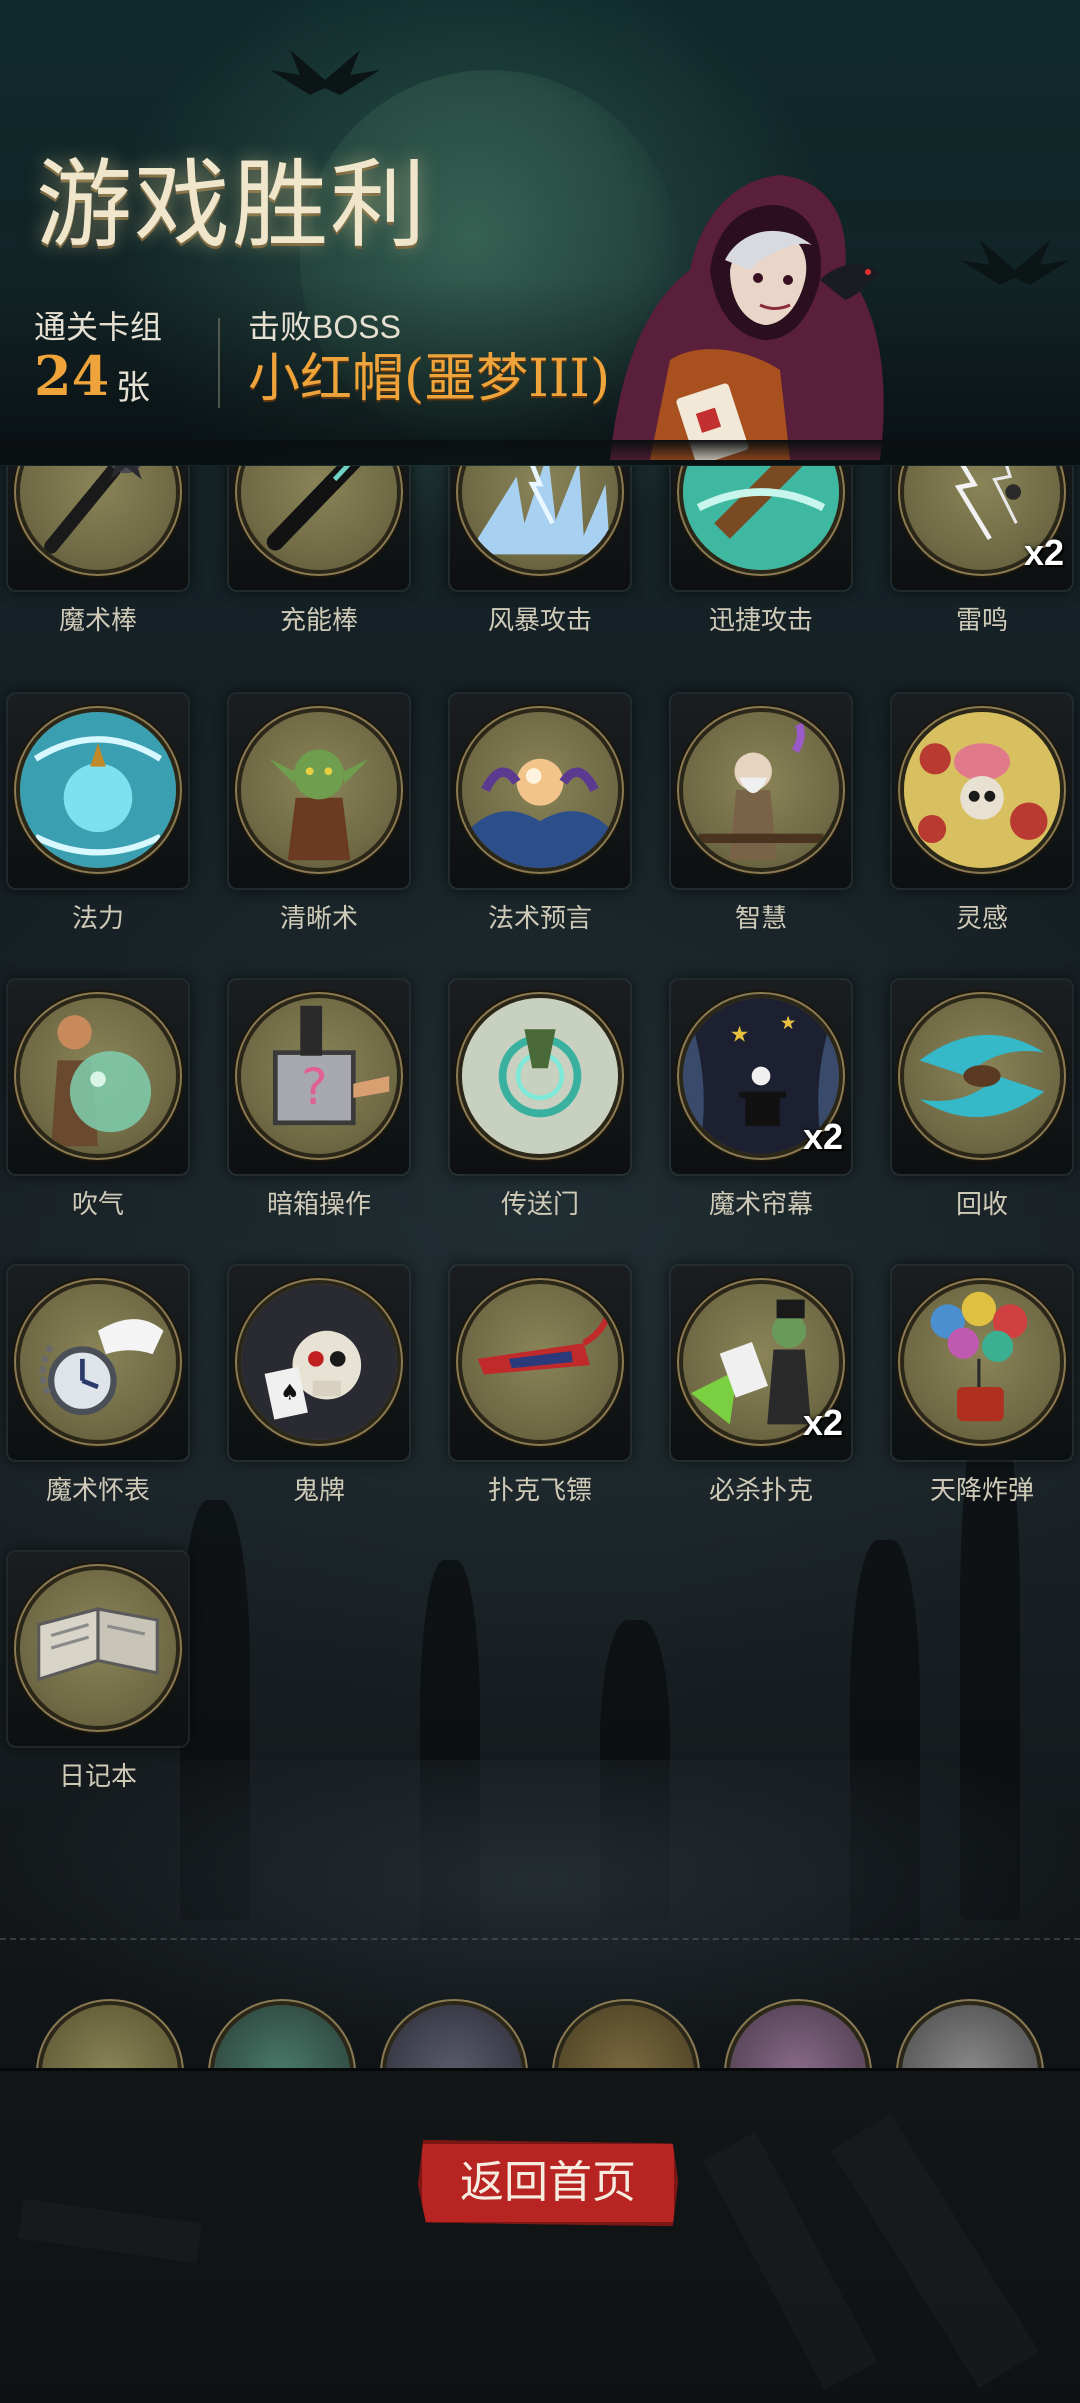 The width and height of the screenshot is (1080, 2403). What do you see at coordinates (97, 1204) in the screenshot?
I see `card-label: 吹气` at bounding box center [97, 1204].